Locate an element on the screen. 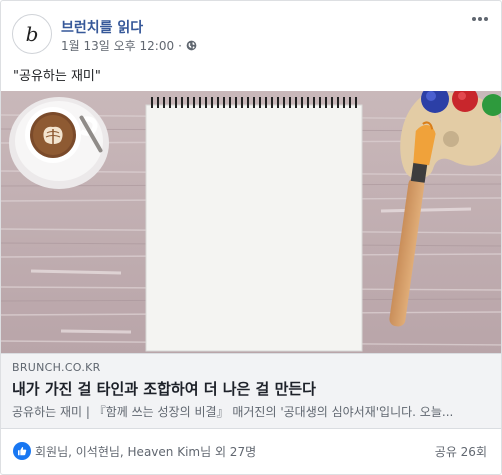 This screenshot has width=502, height=475. page-avatar: b is located at coordinates (32, 34).